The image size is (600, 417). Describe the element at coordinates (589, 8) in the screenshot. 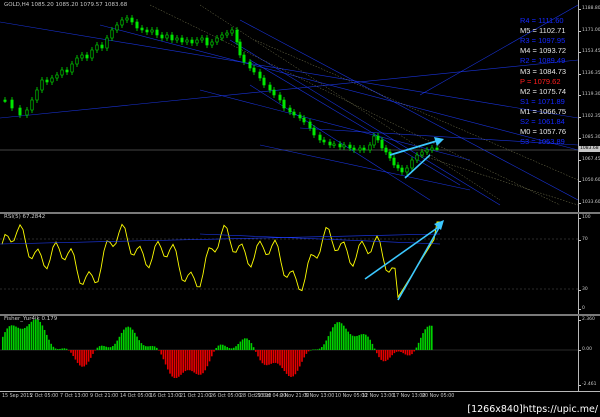

I see `price-tick-label: 1188.80` at that location.